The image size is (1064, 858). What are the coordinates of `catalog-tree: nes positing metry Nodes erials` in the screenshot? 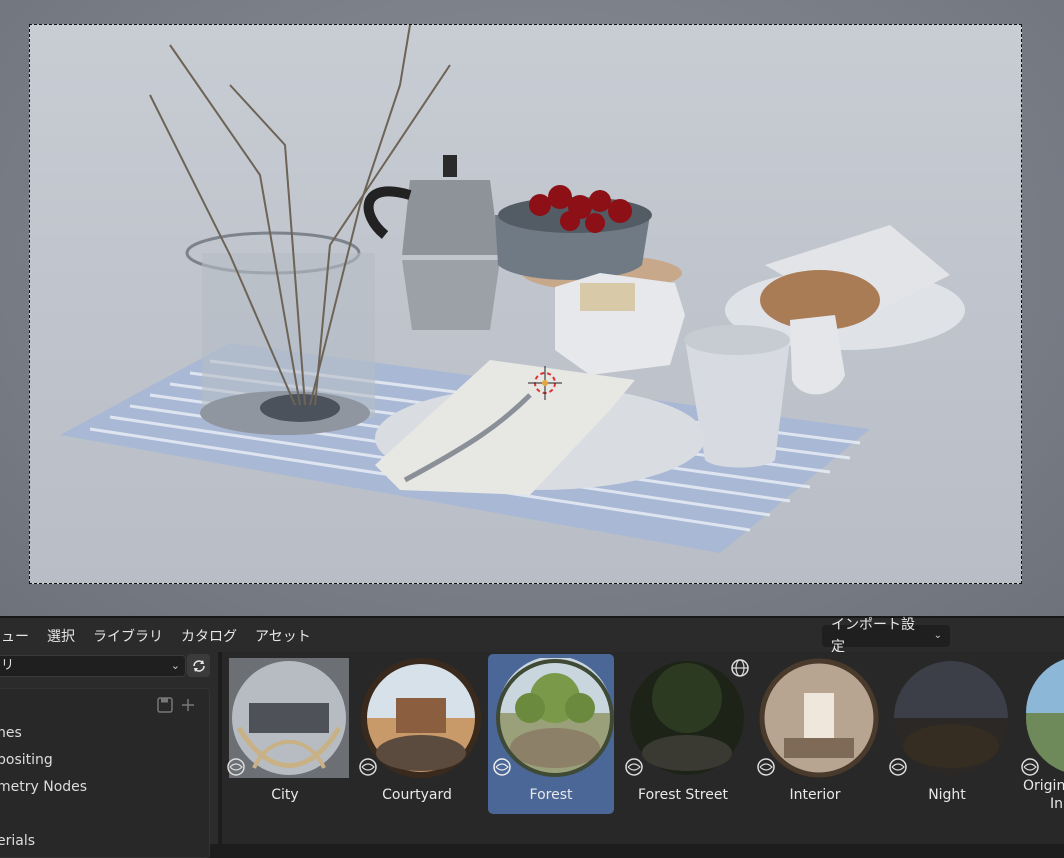 It's located at (105, 773).